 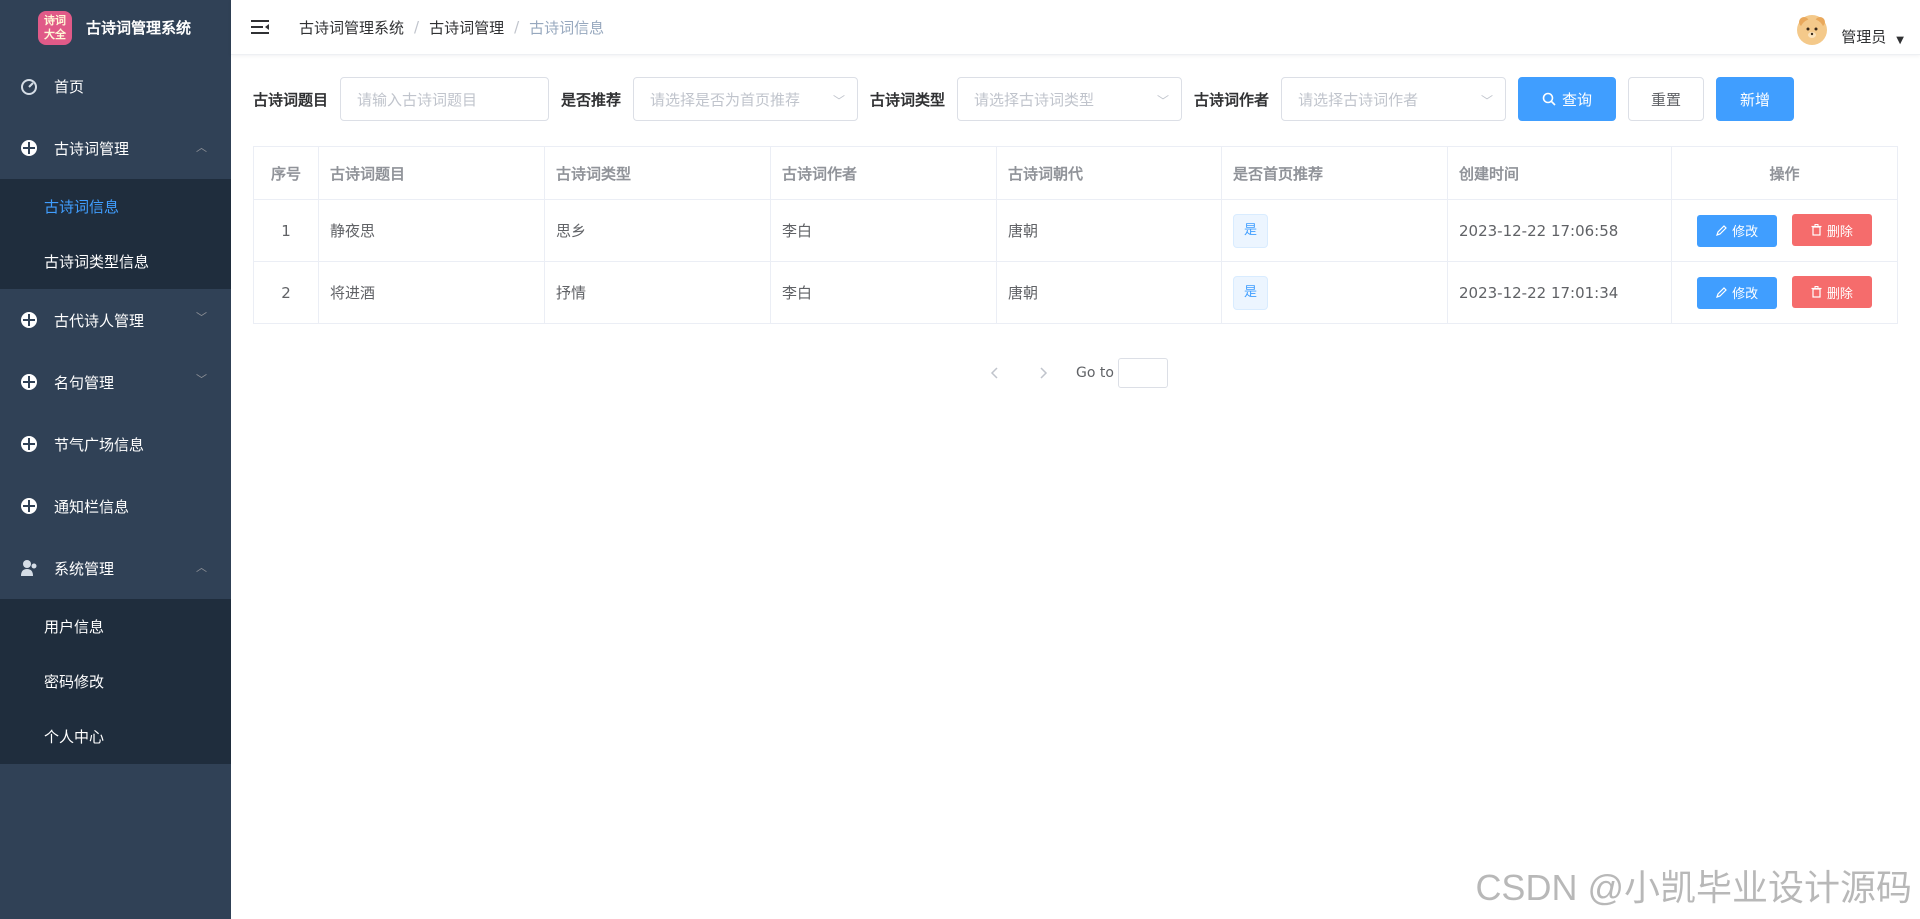 What do you see at coordinates (1745, 233) in the screenshot?
I see `edit-button-label: 修改` at bounding box center [1745, 233].